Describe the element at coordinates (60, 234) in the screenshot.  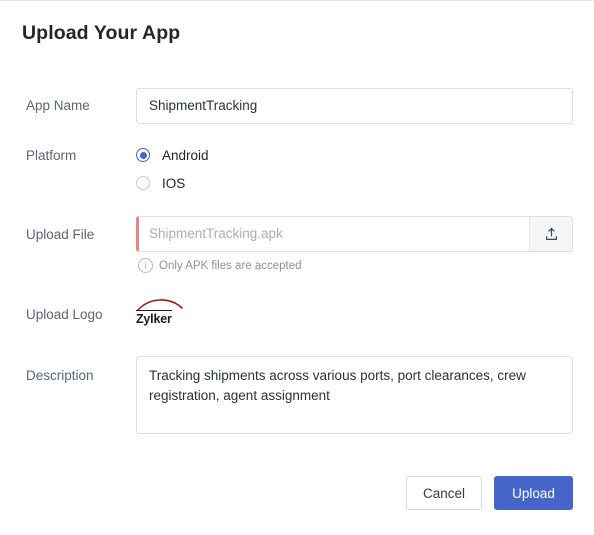
I see `upload-file-label: Upload File` at that location.